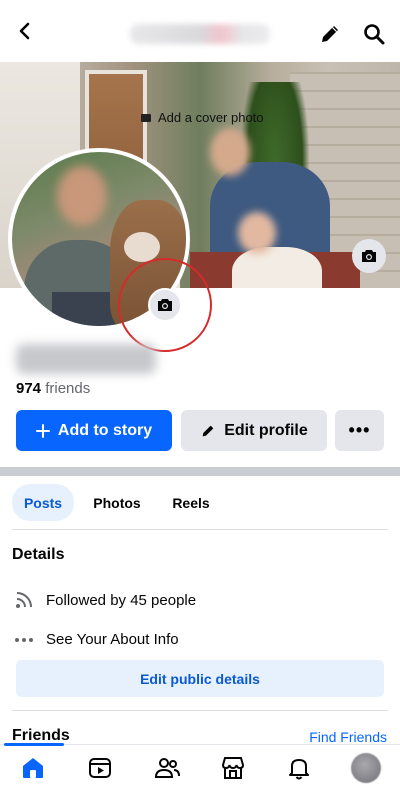 Image resolution: width=400 pixels, height=785 pixels. I want to click on friends-count: 974 friends, so click(53, 388).